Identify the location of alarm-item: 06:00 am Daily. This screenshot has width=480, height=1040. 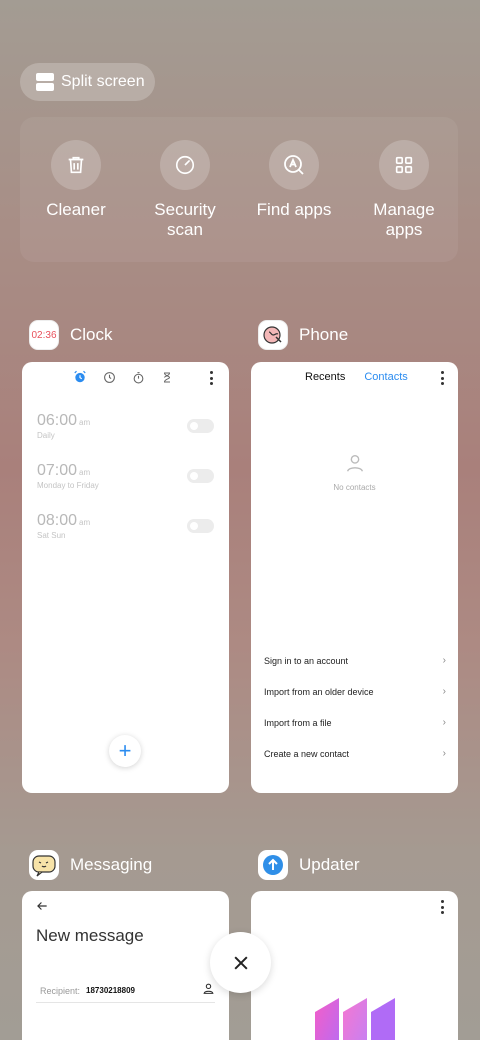
(63, 426).